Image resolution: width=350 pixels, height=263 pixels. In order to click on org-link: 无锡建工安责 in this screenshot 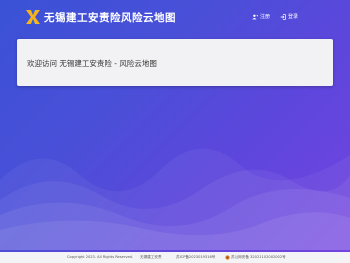, I will do `click(151, 257)`.